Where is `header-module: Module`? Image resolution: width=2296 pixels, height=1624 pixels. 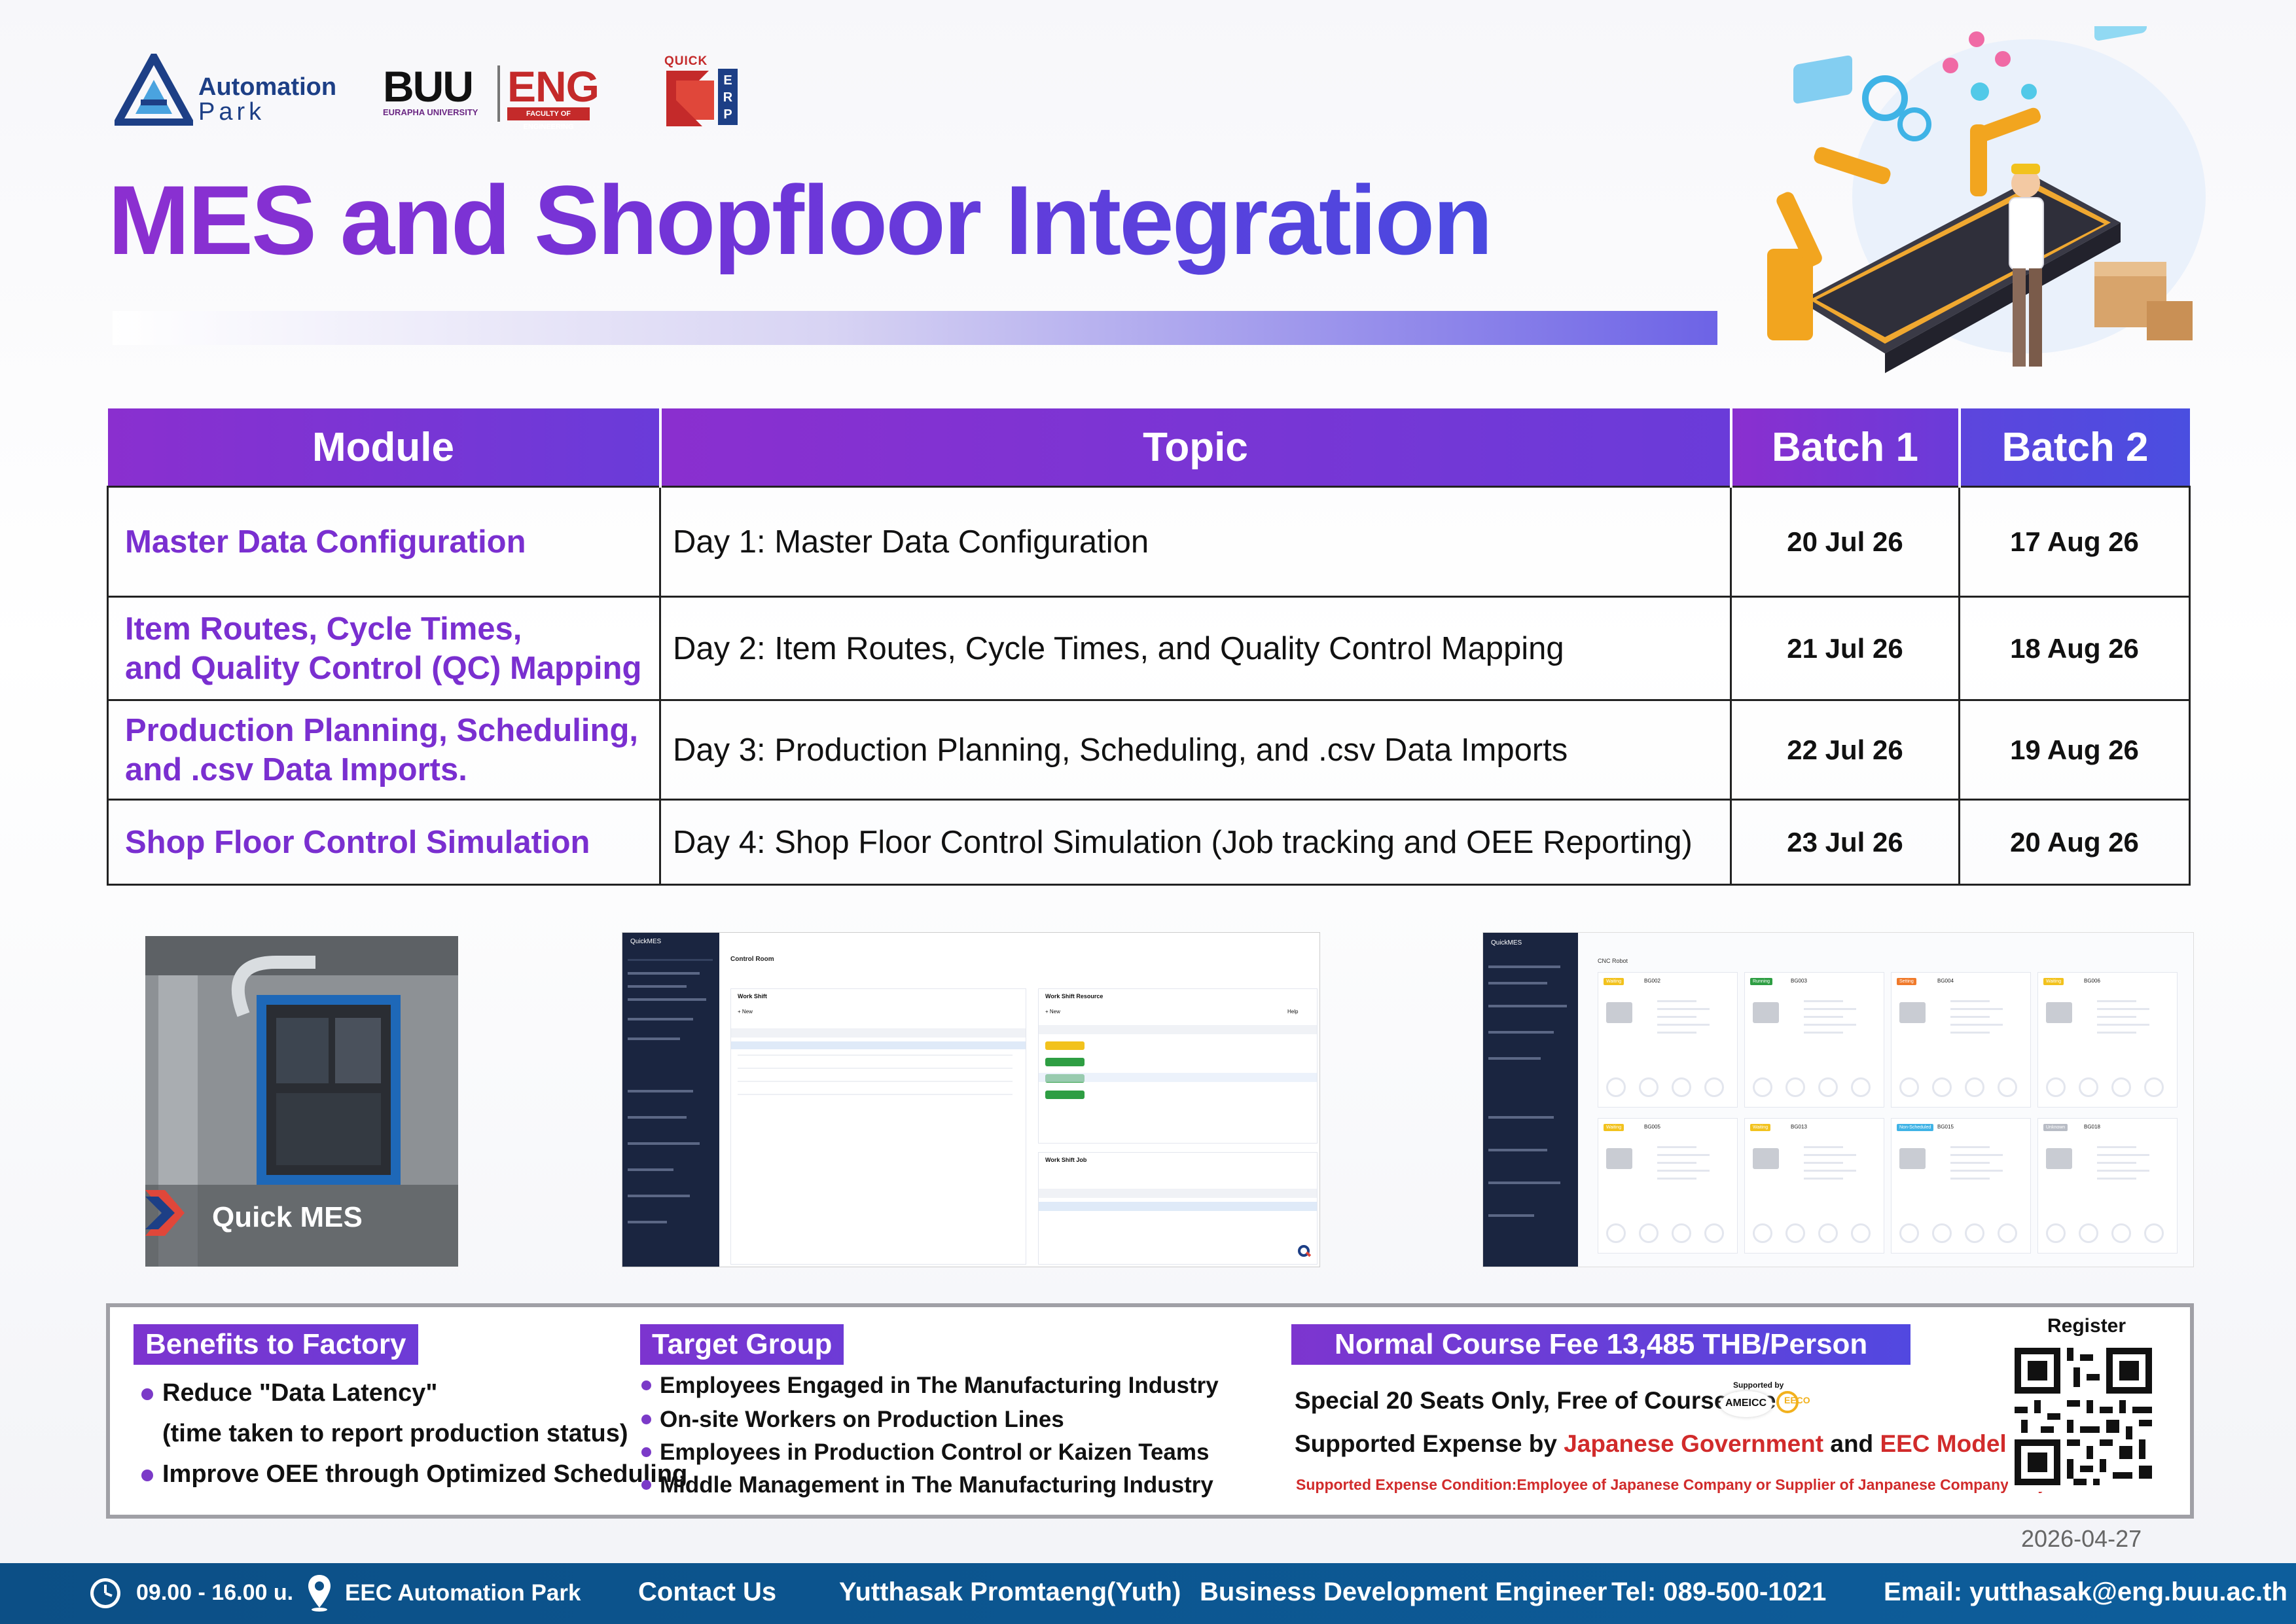
header-module: Module is located at coordinates (384, 447).